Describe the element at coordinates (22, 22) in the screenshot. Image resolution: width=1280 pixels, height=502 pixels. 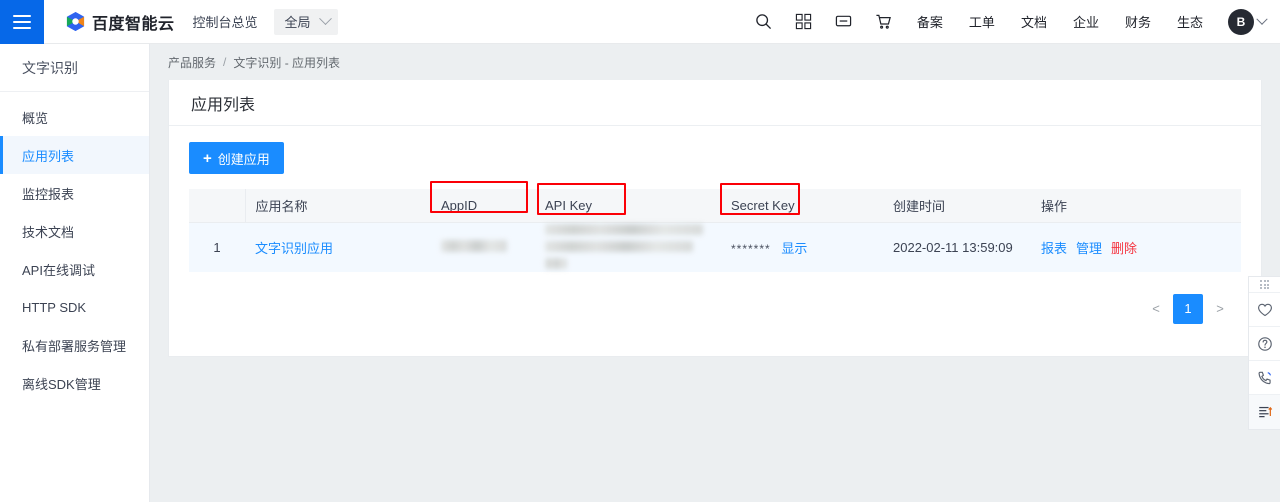
I see `hamburger-icon` at that location.